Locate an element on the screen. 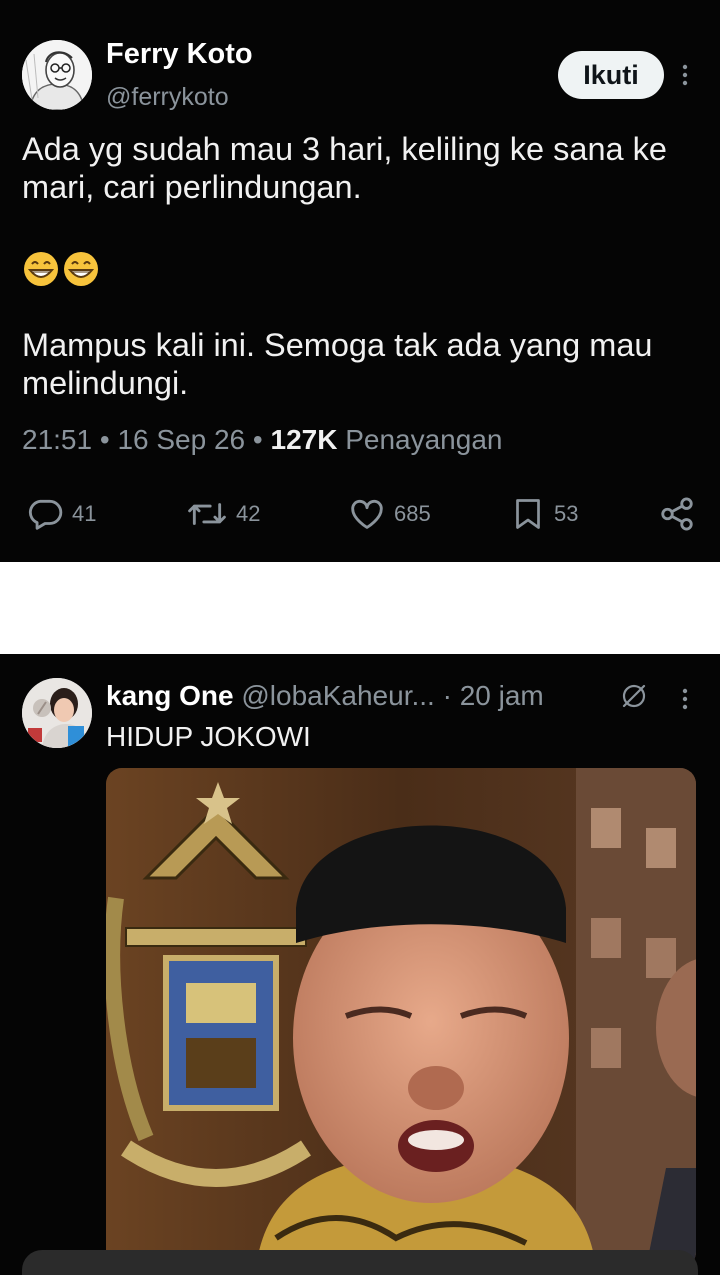 The height and width of the screenshot is (1275, 720). reply-count: 41 is located at coordinates (84, 513).